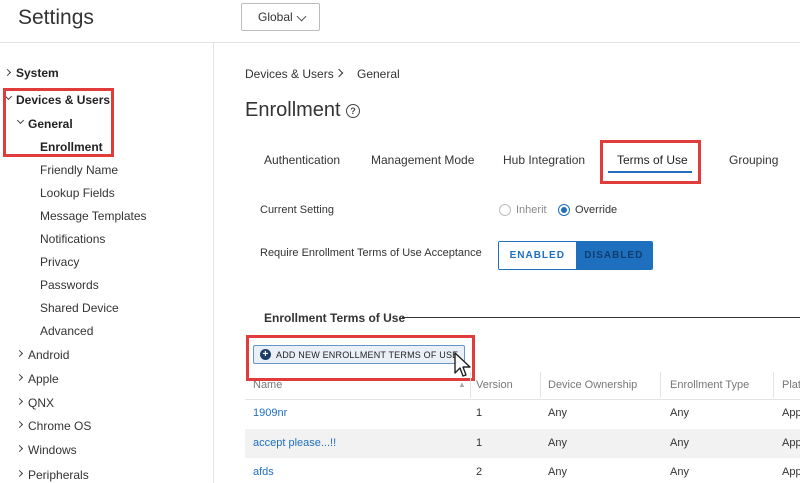  Describe the element at coordinates (37, 73) in the screenshot. I see `sidebar-item-system: System` at that location.